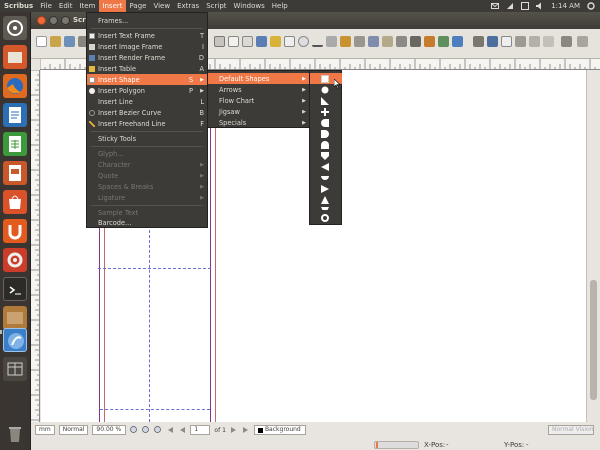 The image size is (600, 450). Describe the element at coordinates (147, 46) in the screenshot. I see `menu-item-insert-image-frame: Insert Image Frame I` at that location.